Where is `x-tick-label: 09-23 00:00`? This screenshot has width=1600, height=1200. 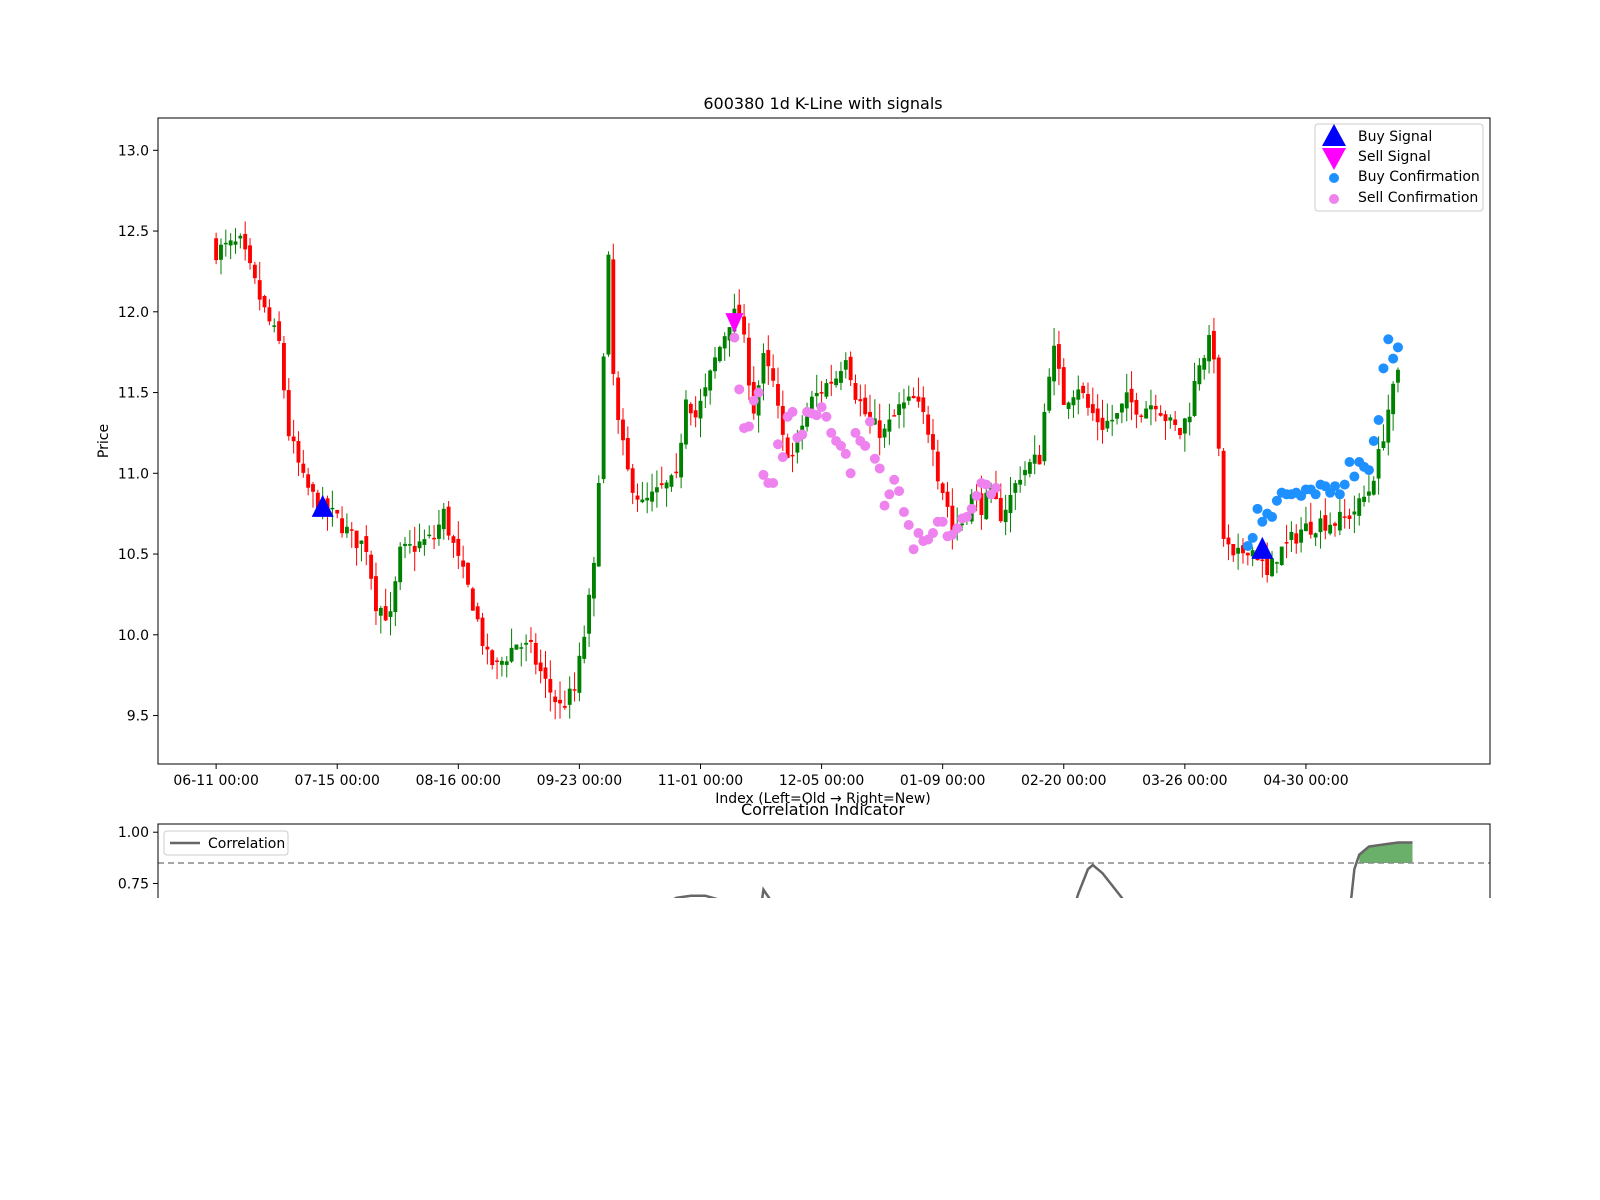
x-tick-label: 09-23 00:00 is located at coordinates (579, 781).